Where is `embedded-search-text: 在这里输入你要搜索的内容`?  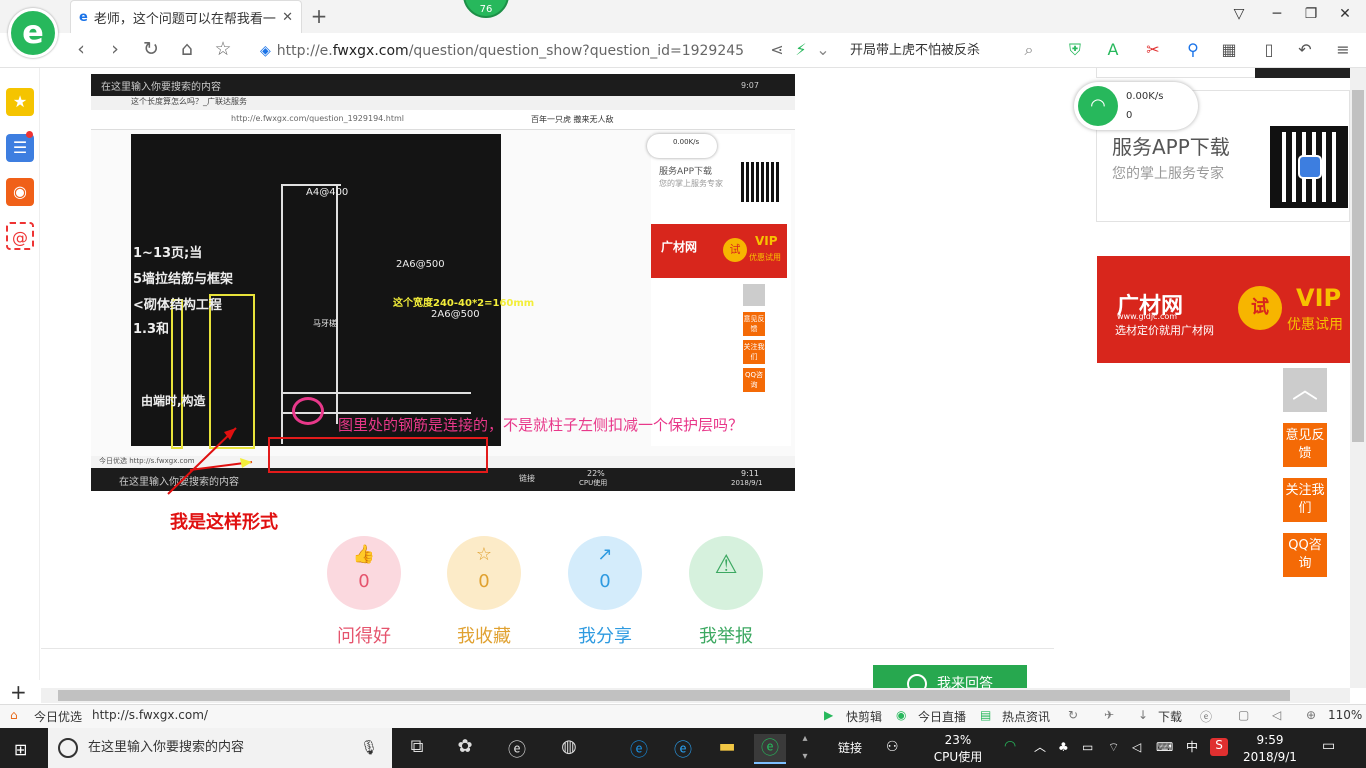 embedded-search-text: 在这里输入你要搜索的内容 is located at coordinates (161, 87).